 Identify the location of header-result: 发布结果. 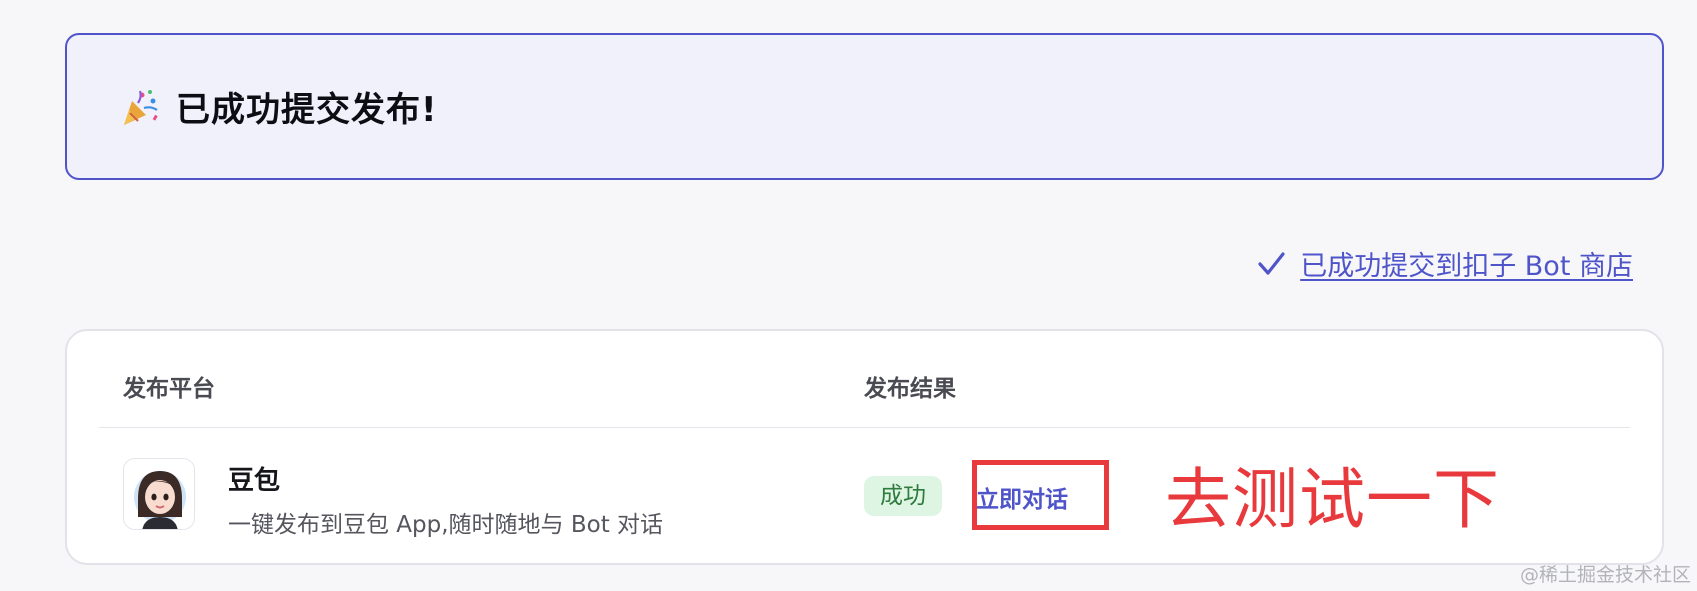
(910, 389).